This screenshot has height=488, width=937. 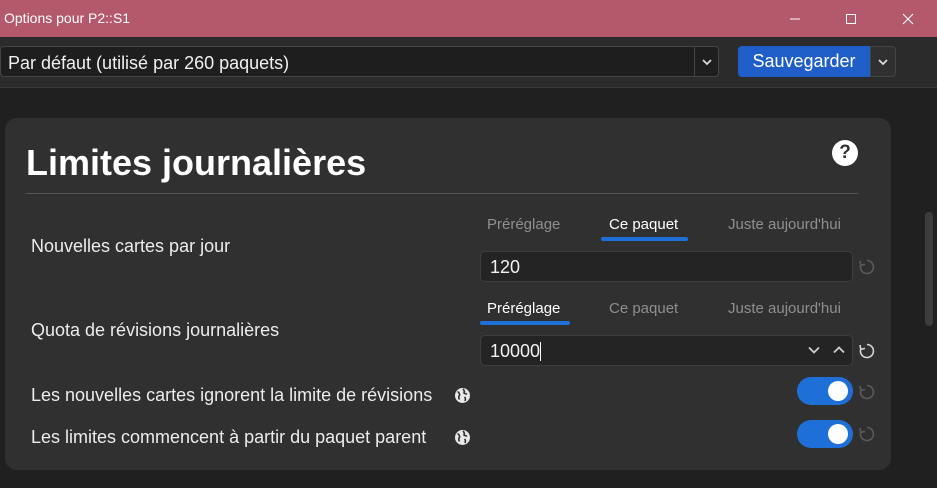 I want to click on new-cards-label: Nouvelles cartes par jour, so click(x=131, y=246).